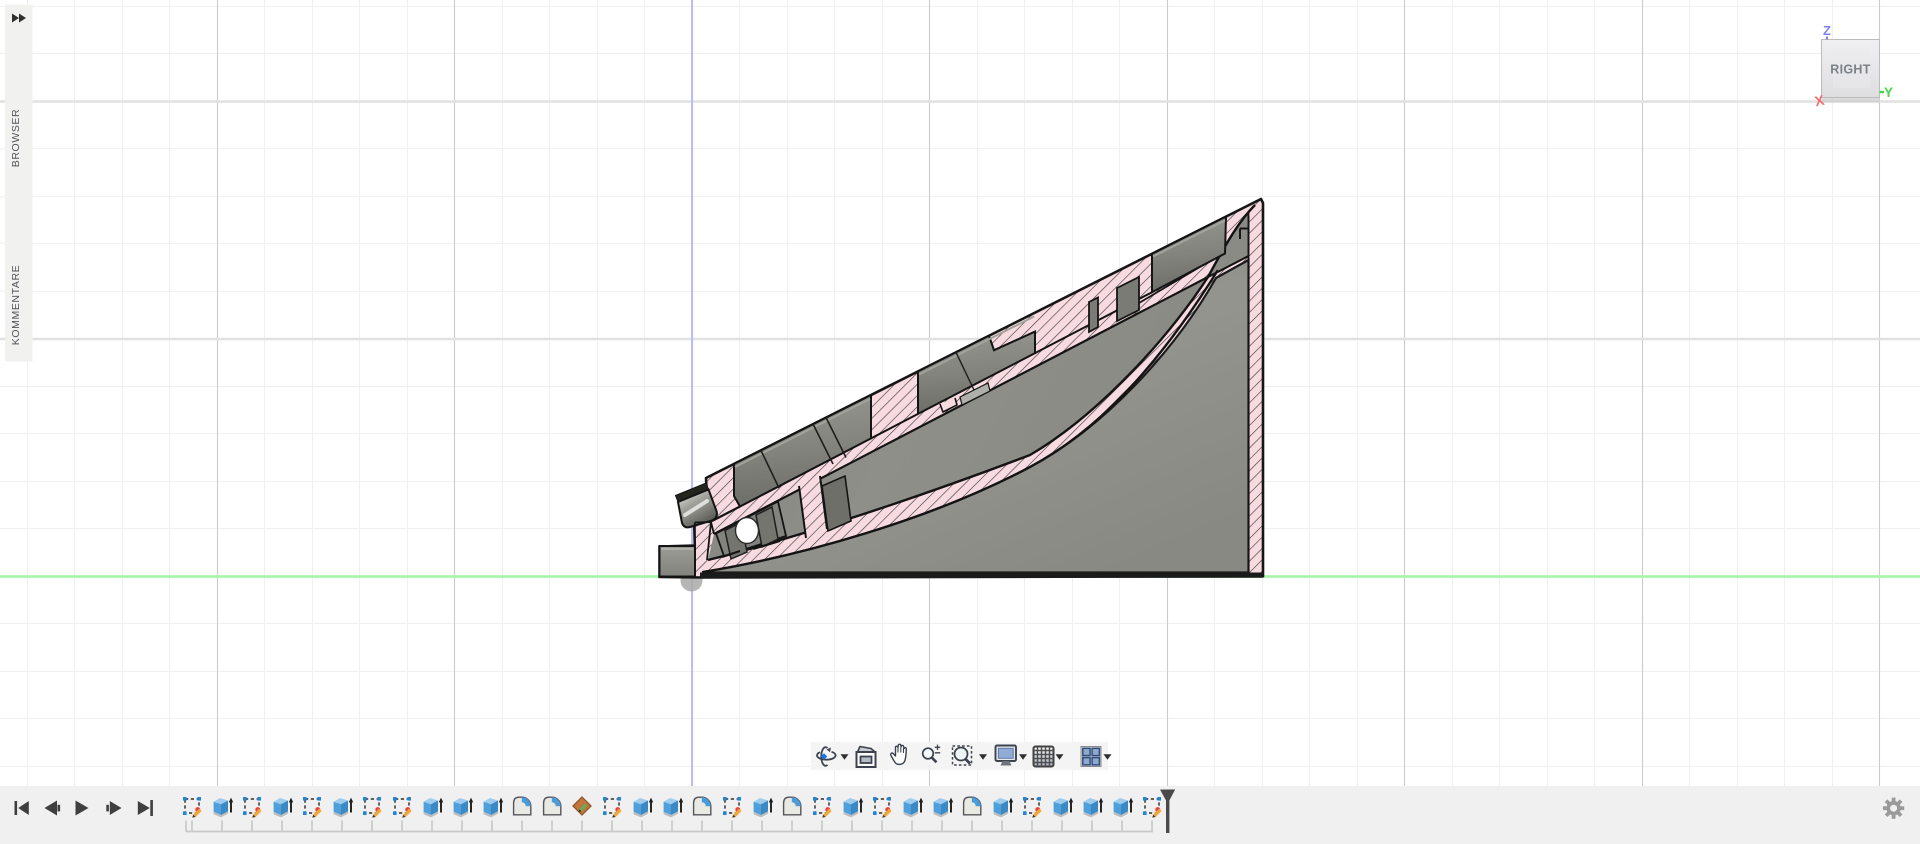 Image resolution: width=1920 pixels, height=844 pixels. Describe the element at coordinates (1888, 92) in the screenshot. I see `svg-text: Y` at that location.